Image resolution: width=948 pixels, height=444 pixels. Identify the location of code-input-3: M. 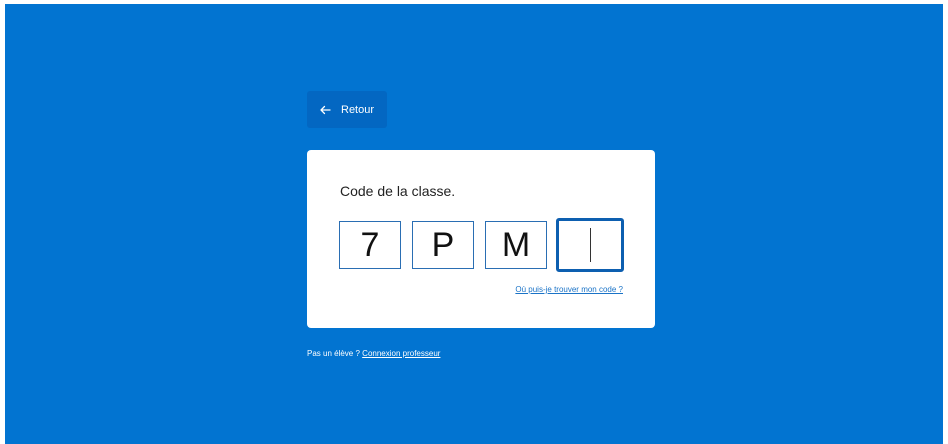
(516, 245).